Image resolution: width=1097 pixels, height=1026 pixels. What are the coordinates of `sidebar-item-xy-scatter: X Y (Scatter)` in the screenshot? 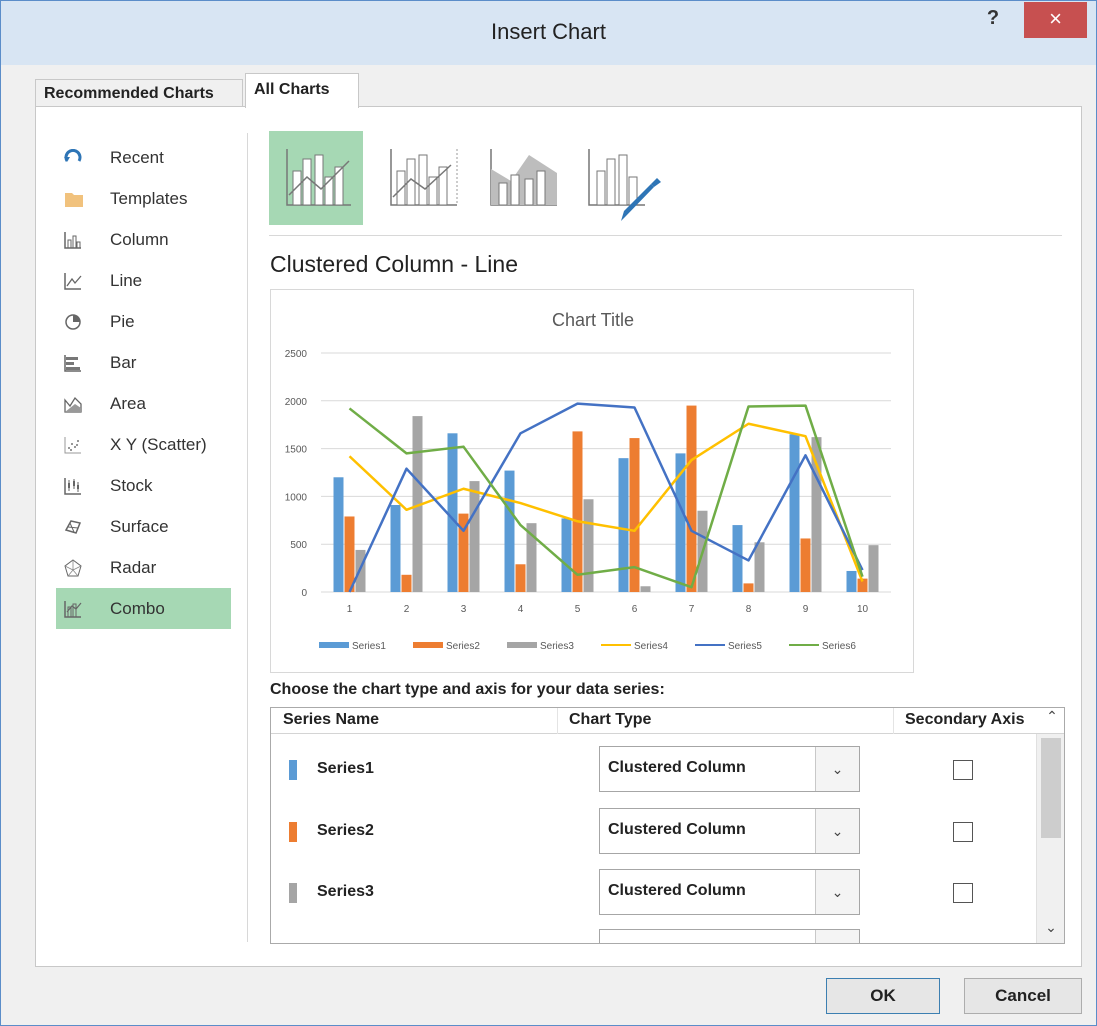 It's located at (143, 444).